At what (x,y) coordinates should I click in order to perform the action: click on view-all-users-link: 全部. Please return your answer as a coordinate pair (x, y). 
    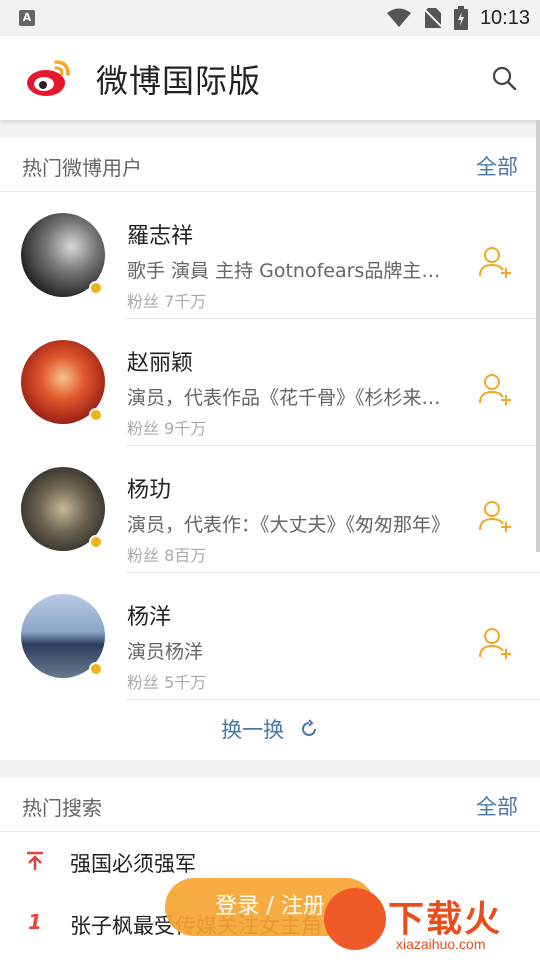
    Looking at the image, I should click on (497, 166).